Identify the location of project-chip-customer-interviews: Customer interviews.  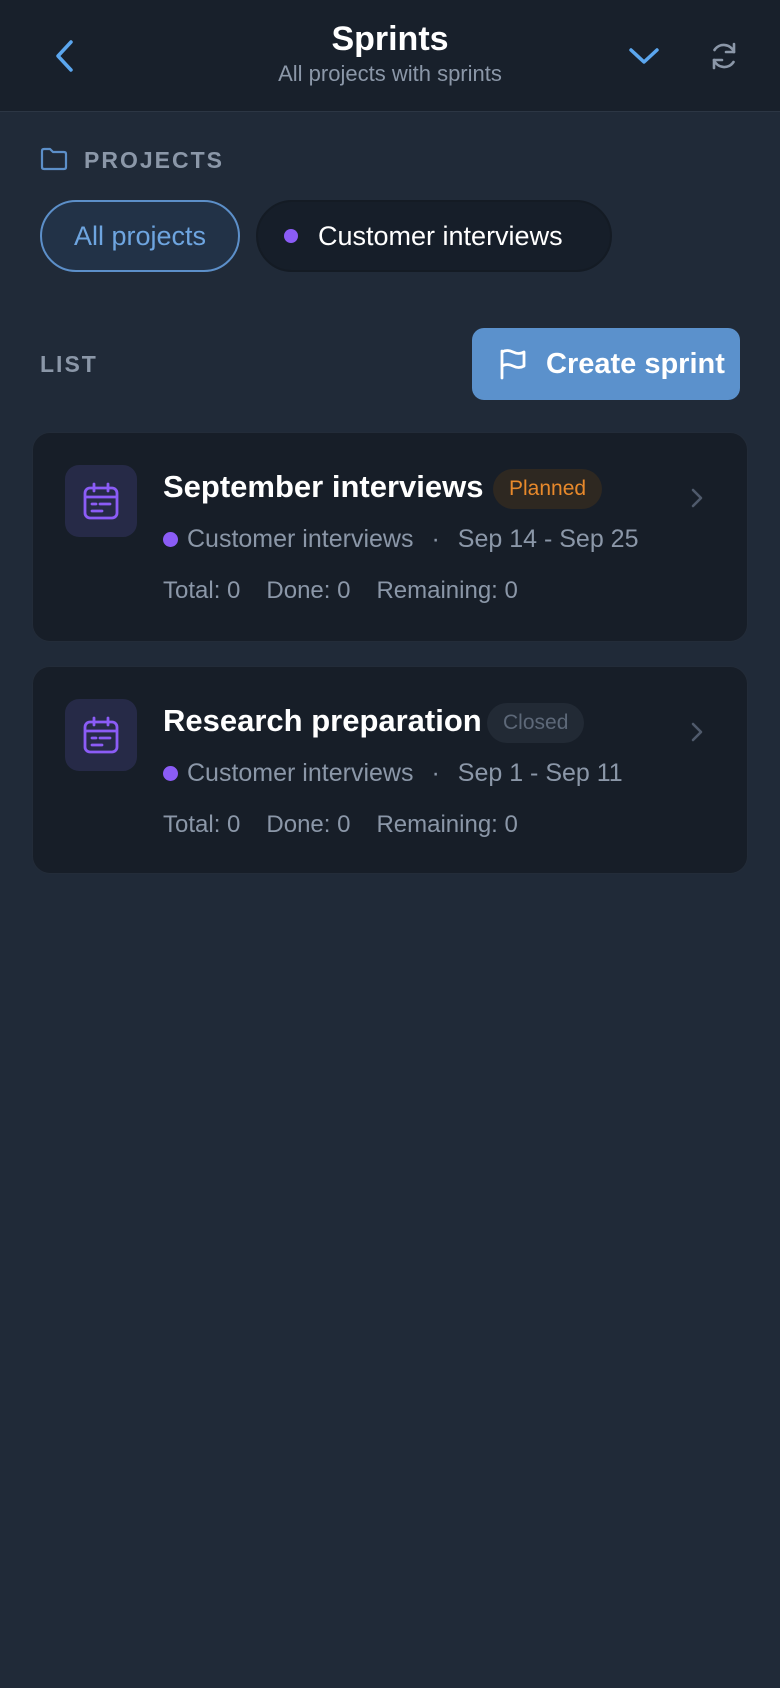
(434, 236).